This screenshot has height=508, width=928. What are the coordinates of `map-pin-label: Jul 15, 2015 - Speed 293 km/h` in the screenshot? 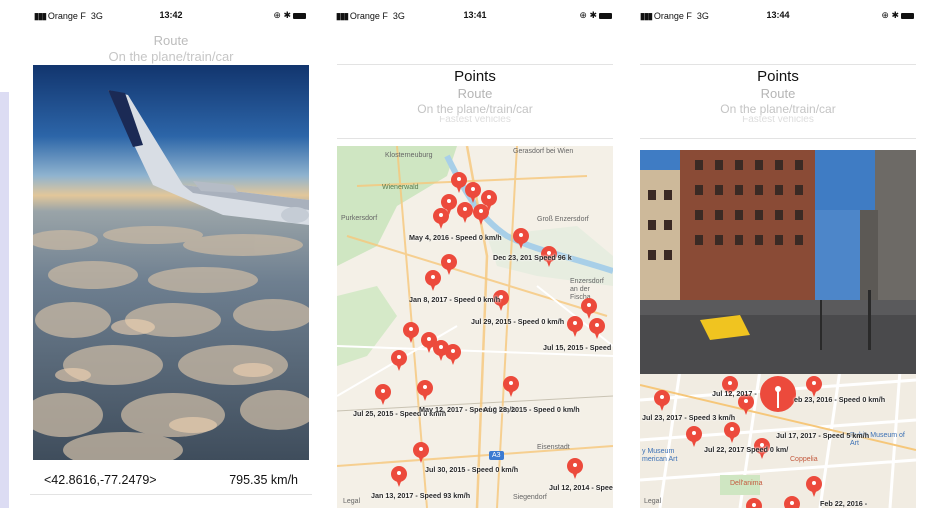 It's located at (578, 347).